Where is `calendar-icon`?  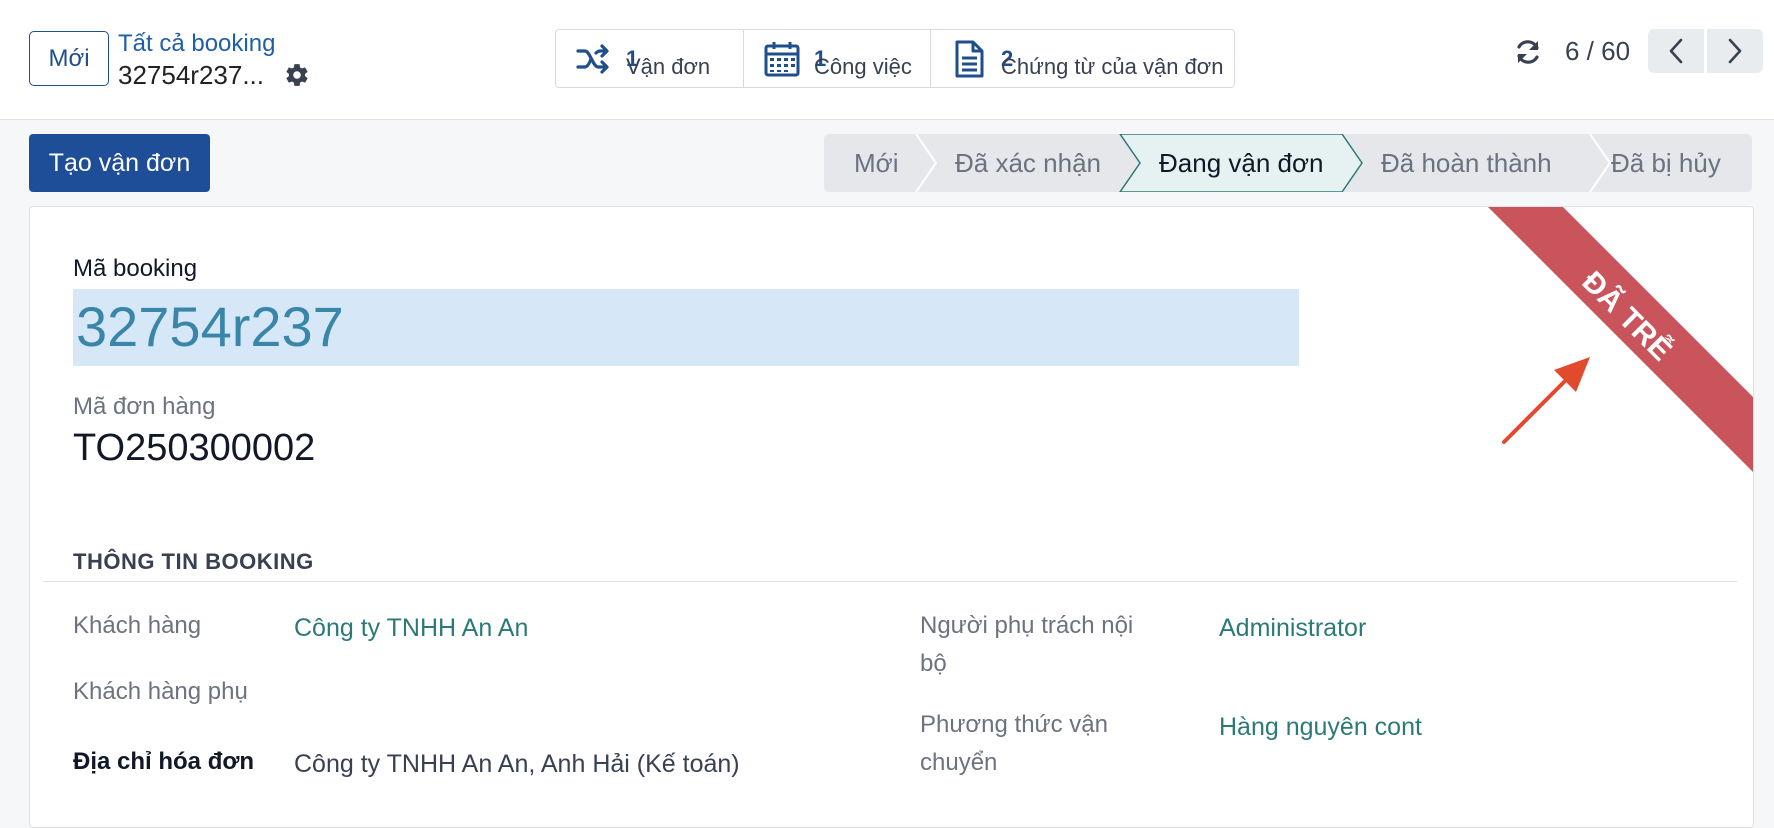 calendar-icon is located at coordinates (782, 58).